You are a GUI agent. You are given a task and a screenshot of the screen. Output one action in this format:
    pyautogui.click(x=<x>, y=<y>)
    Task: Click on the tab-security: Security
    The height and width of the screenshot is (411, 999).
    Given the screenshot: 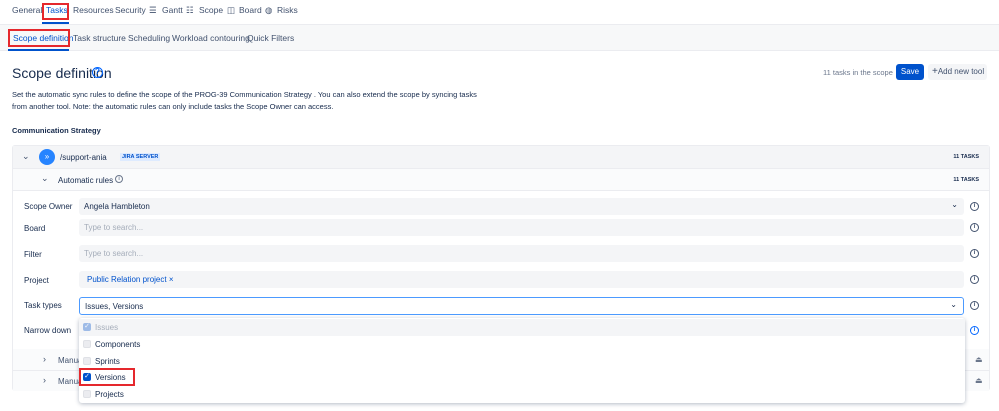 What is the action you would take?
    pyautogui.click(x=130, y=10)
    